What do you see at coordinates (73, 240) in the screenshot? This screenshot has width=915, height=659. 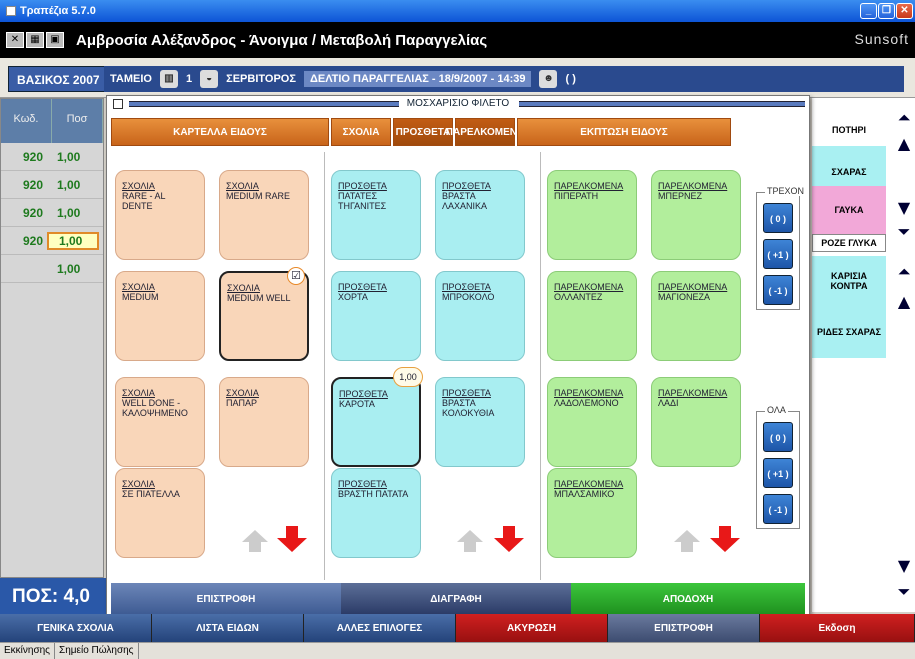 I see `row-qty: 1,00` at bounding box center [73, 240].